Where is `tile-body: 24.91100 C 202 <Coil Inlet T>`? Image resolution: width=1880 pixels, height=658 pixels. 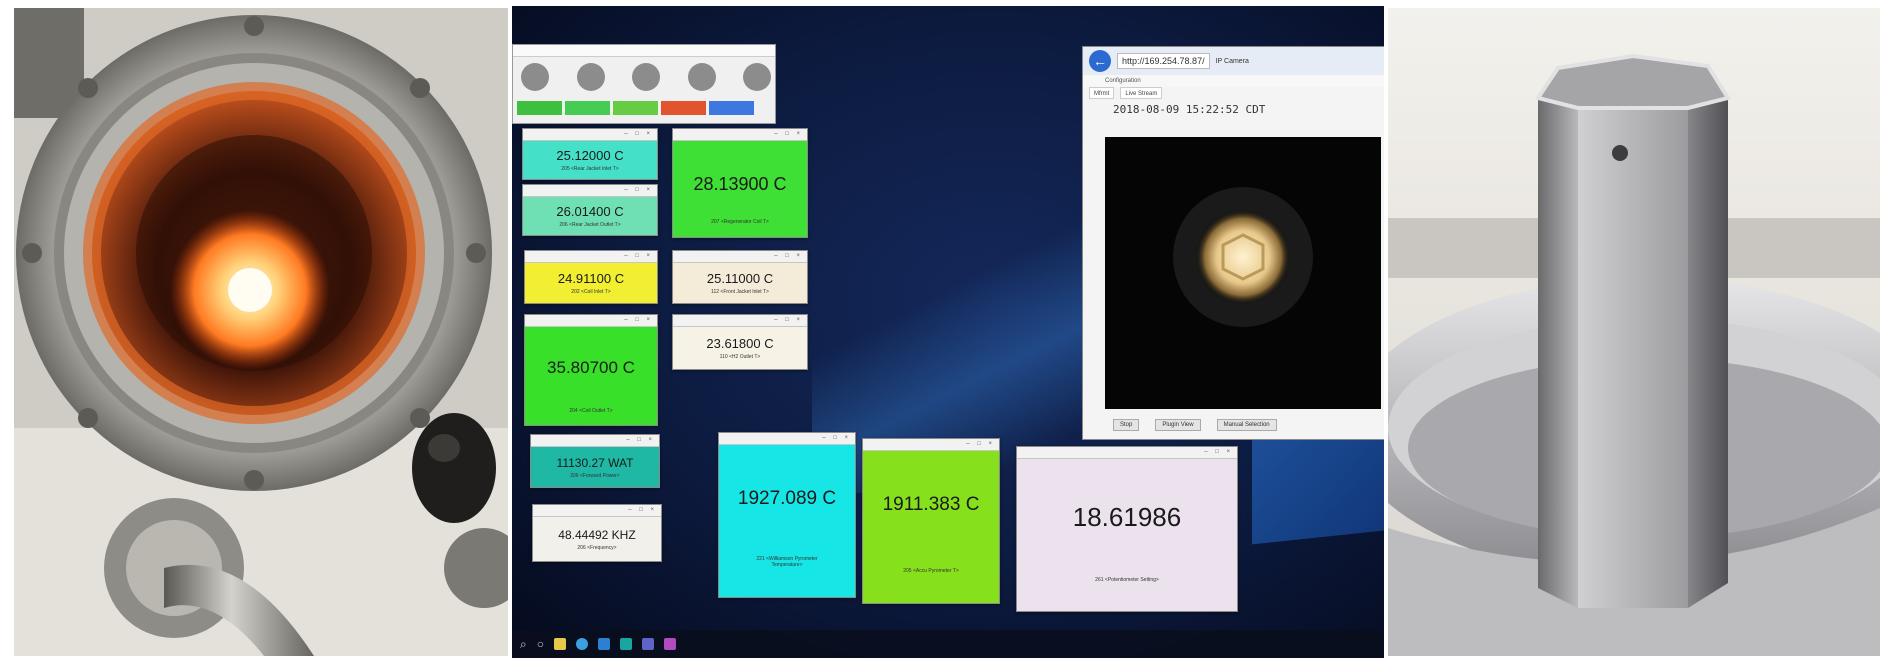 tile-body: 24.91100 C 202 <Coil Inlet T> is located at coordinates (591, 283).